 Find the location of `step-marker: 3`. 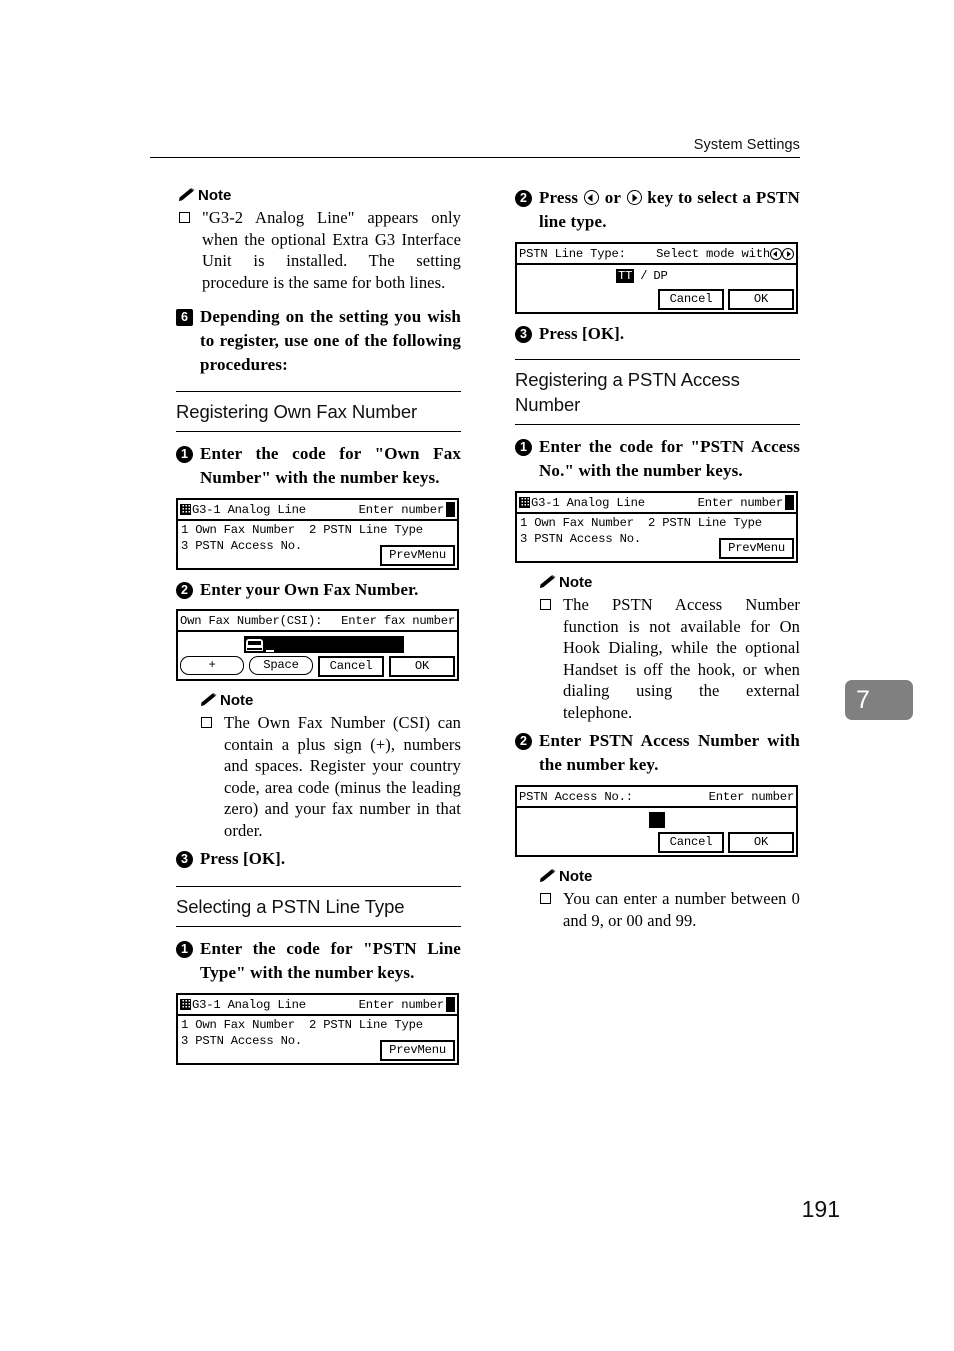

step-marker: 3 is located at coordinates (184, 859).